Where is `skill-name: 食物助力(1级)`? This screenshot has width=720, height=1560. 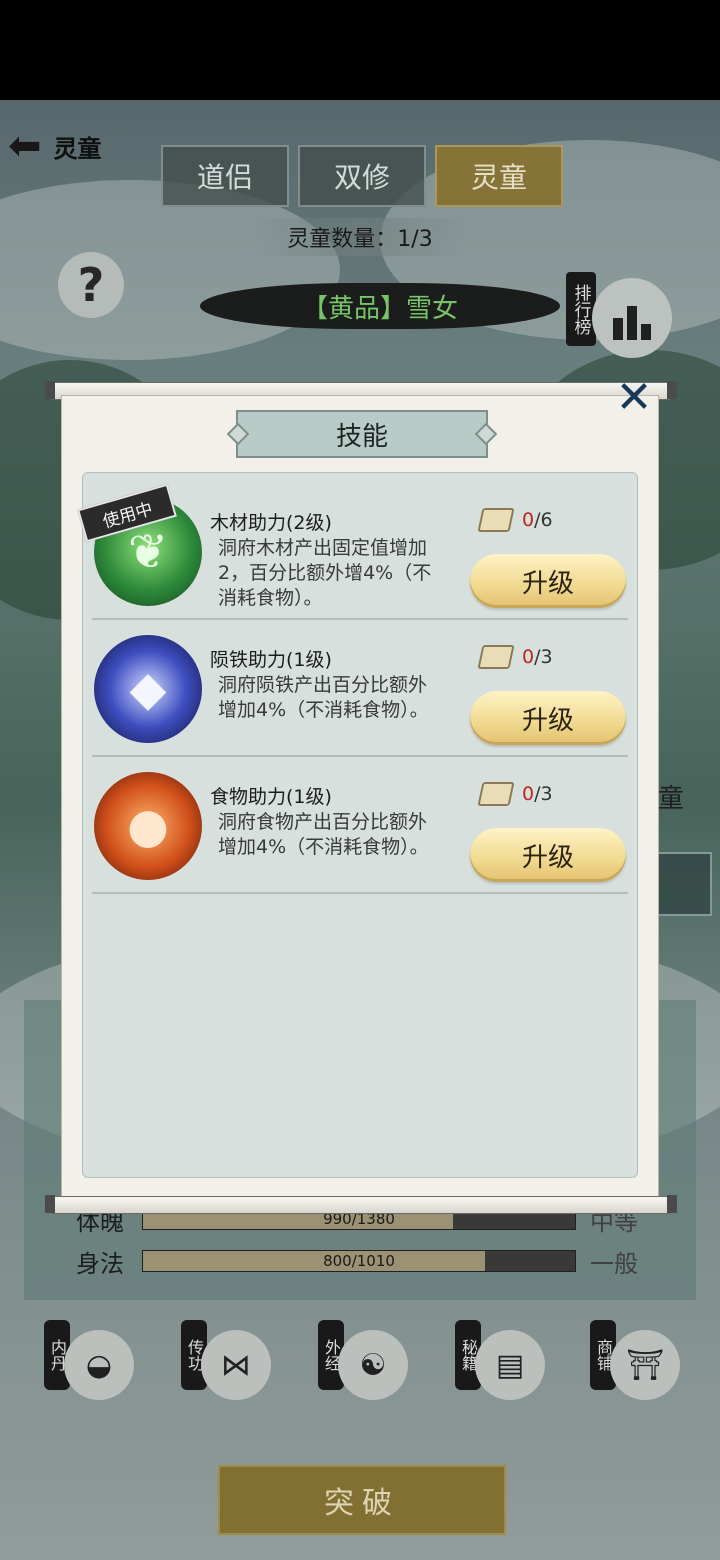
skill-name: 食物助力(1级) is located at coordinates (271, 797).